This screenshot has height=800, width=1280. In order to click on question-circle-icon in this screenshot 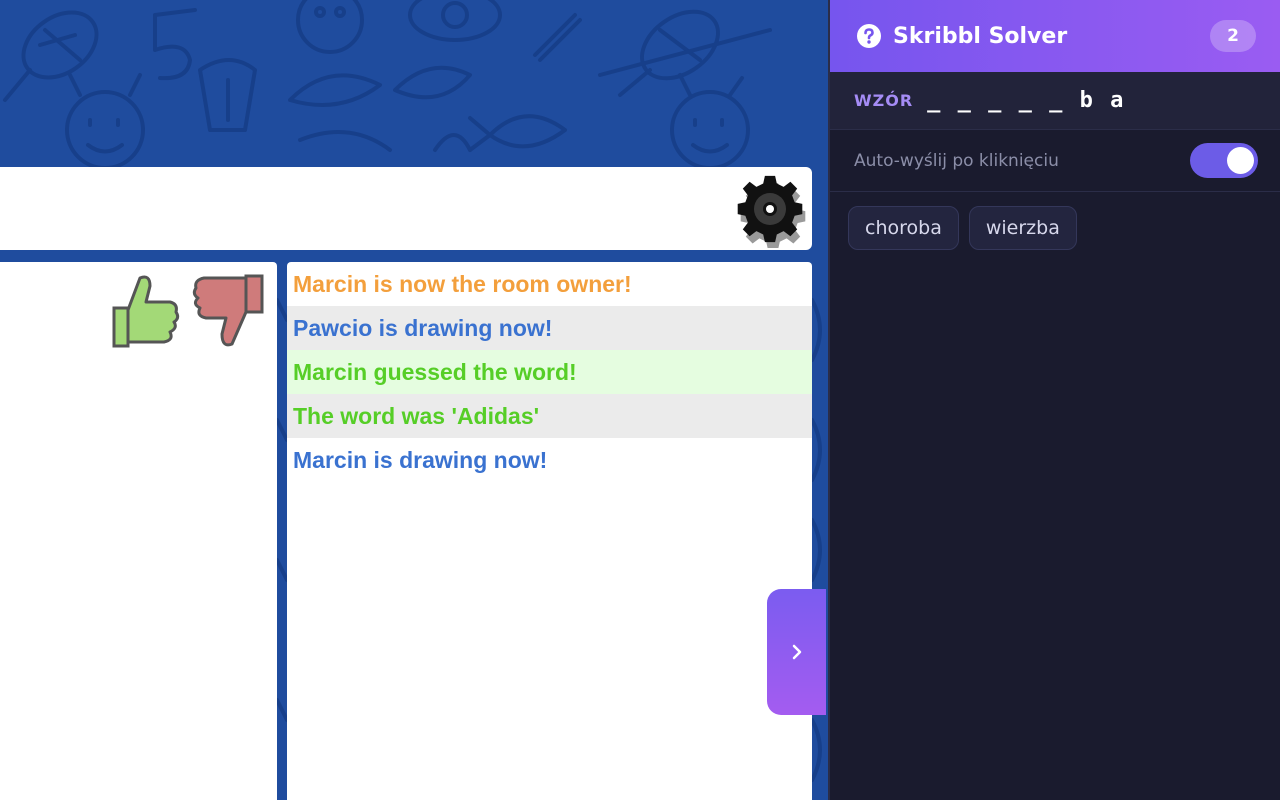, I will do `click(869, 36)`.